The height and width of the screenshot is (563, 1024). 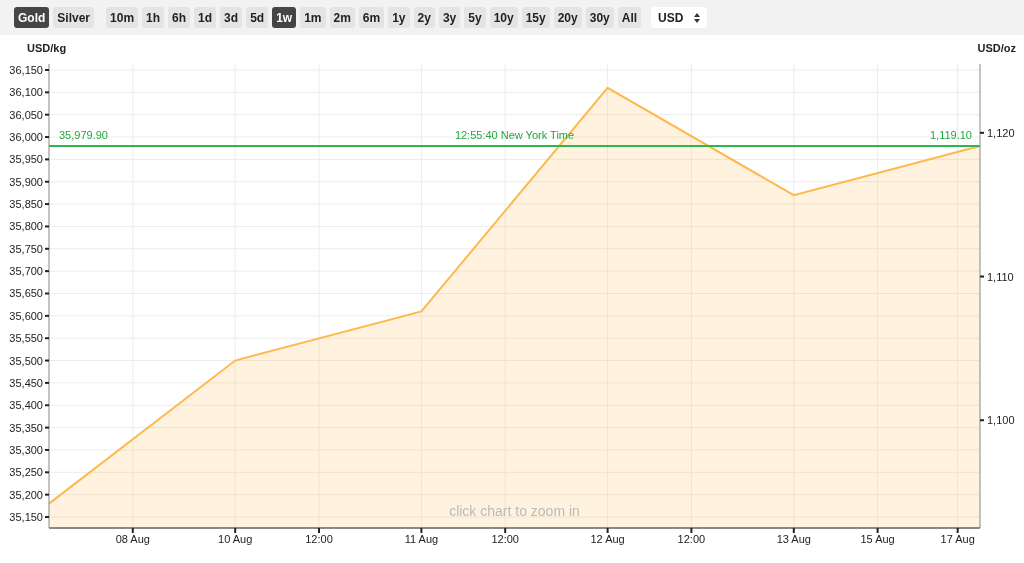 I want to click on y-tick-label: 35,200, so click(x=26, y=494).